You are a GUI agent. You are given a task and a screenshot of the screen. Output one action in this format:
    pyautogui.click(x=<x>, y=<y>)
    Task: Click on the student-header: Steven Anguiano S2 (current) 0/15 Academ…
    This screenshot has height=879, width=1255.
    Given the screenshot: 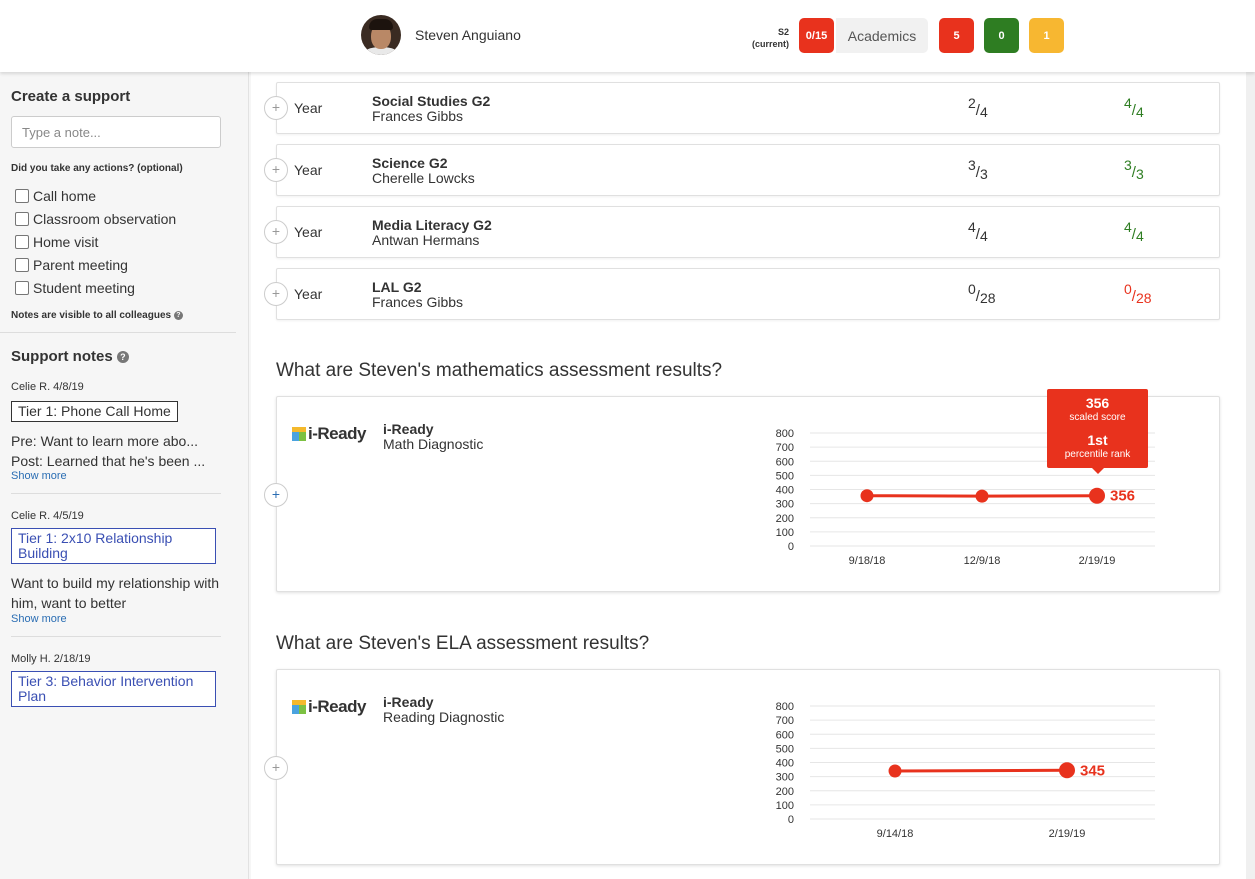 What is the action you would take?
    pyautogui.click(x=627, y=36)
    